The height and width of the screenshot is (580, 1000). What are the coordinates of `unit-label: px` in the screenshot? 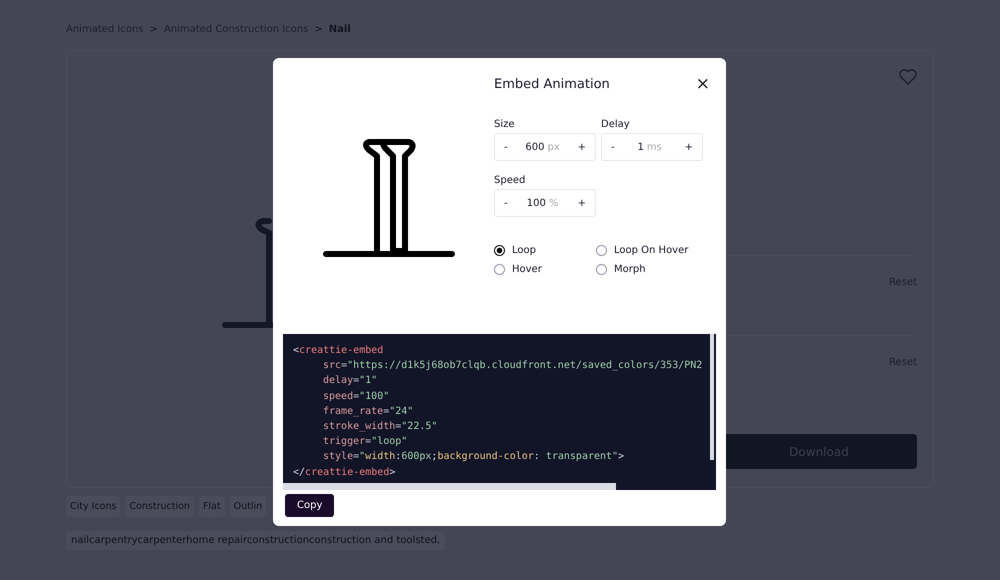 It's located at (554, 147).